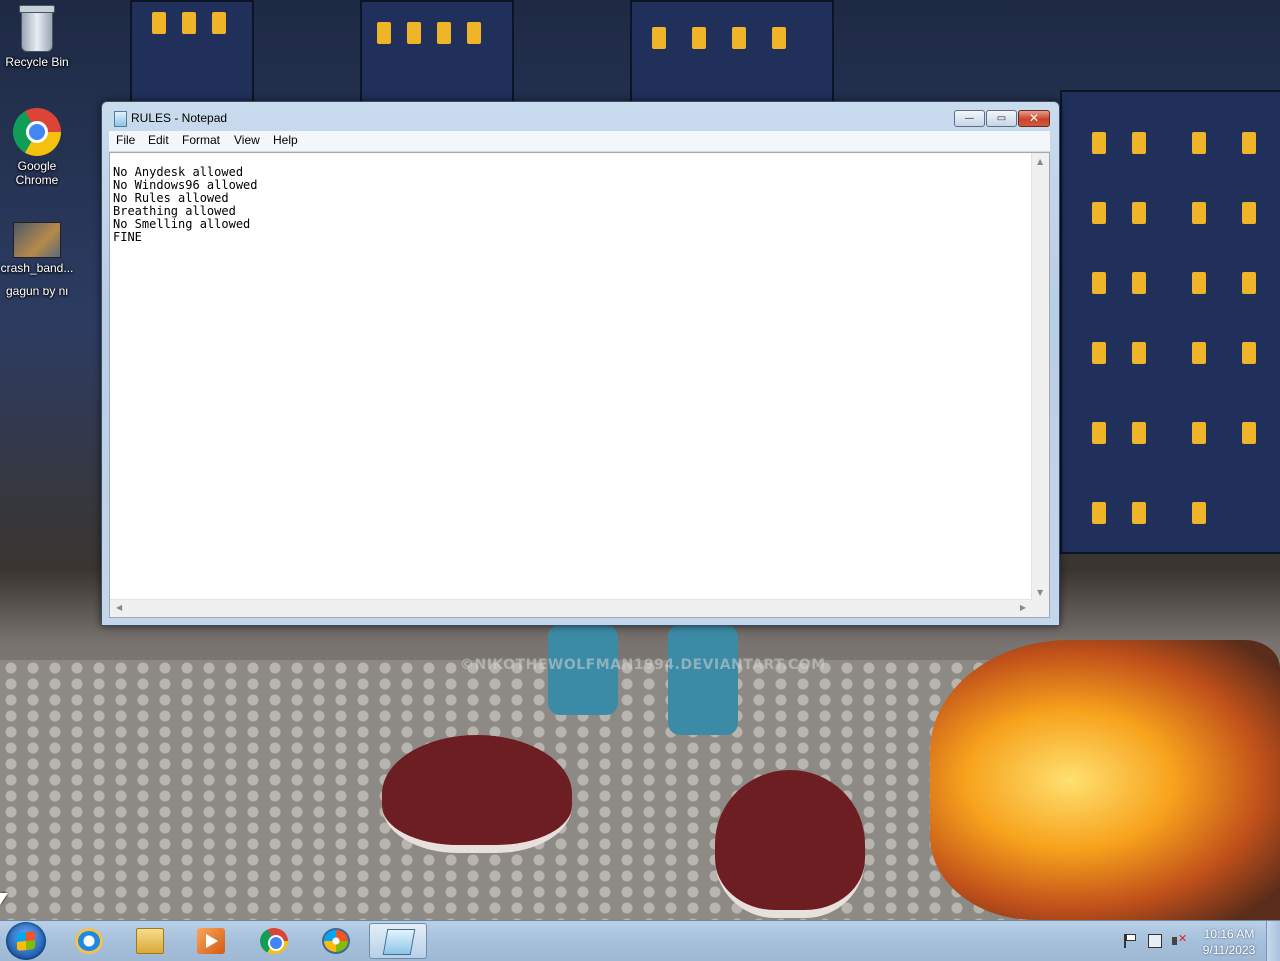  I want to click on start-button, so click(26, 941).